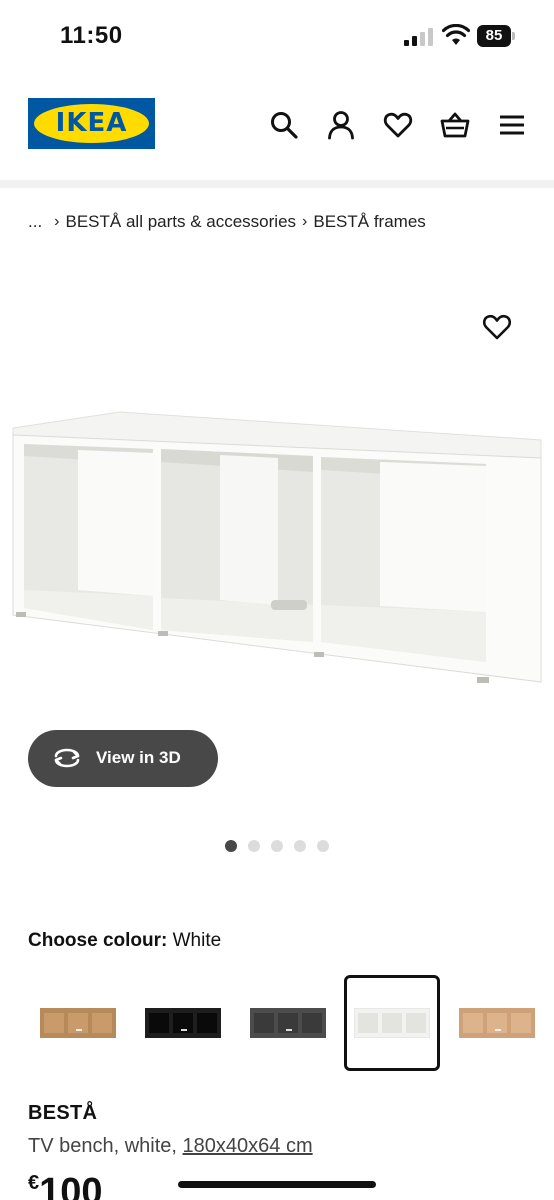 The width and height of the screenshot is (554, 1200). I want to click on wifi-icon, so click(456, 34).